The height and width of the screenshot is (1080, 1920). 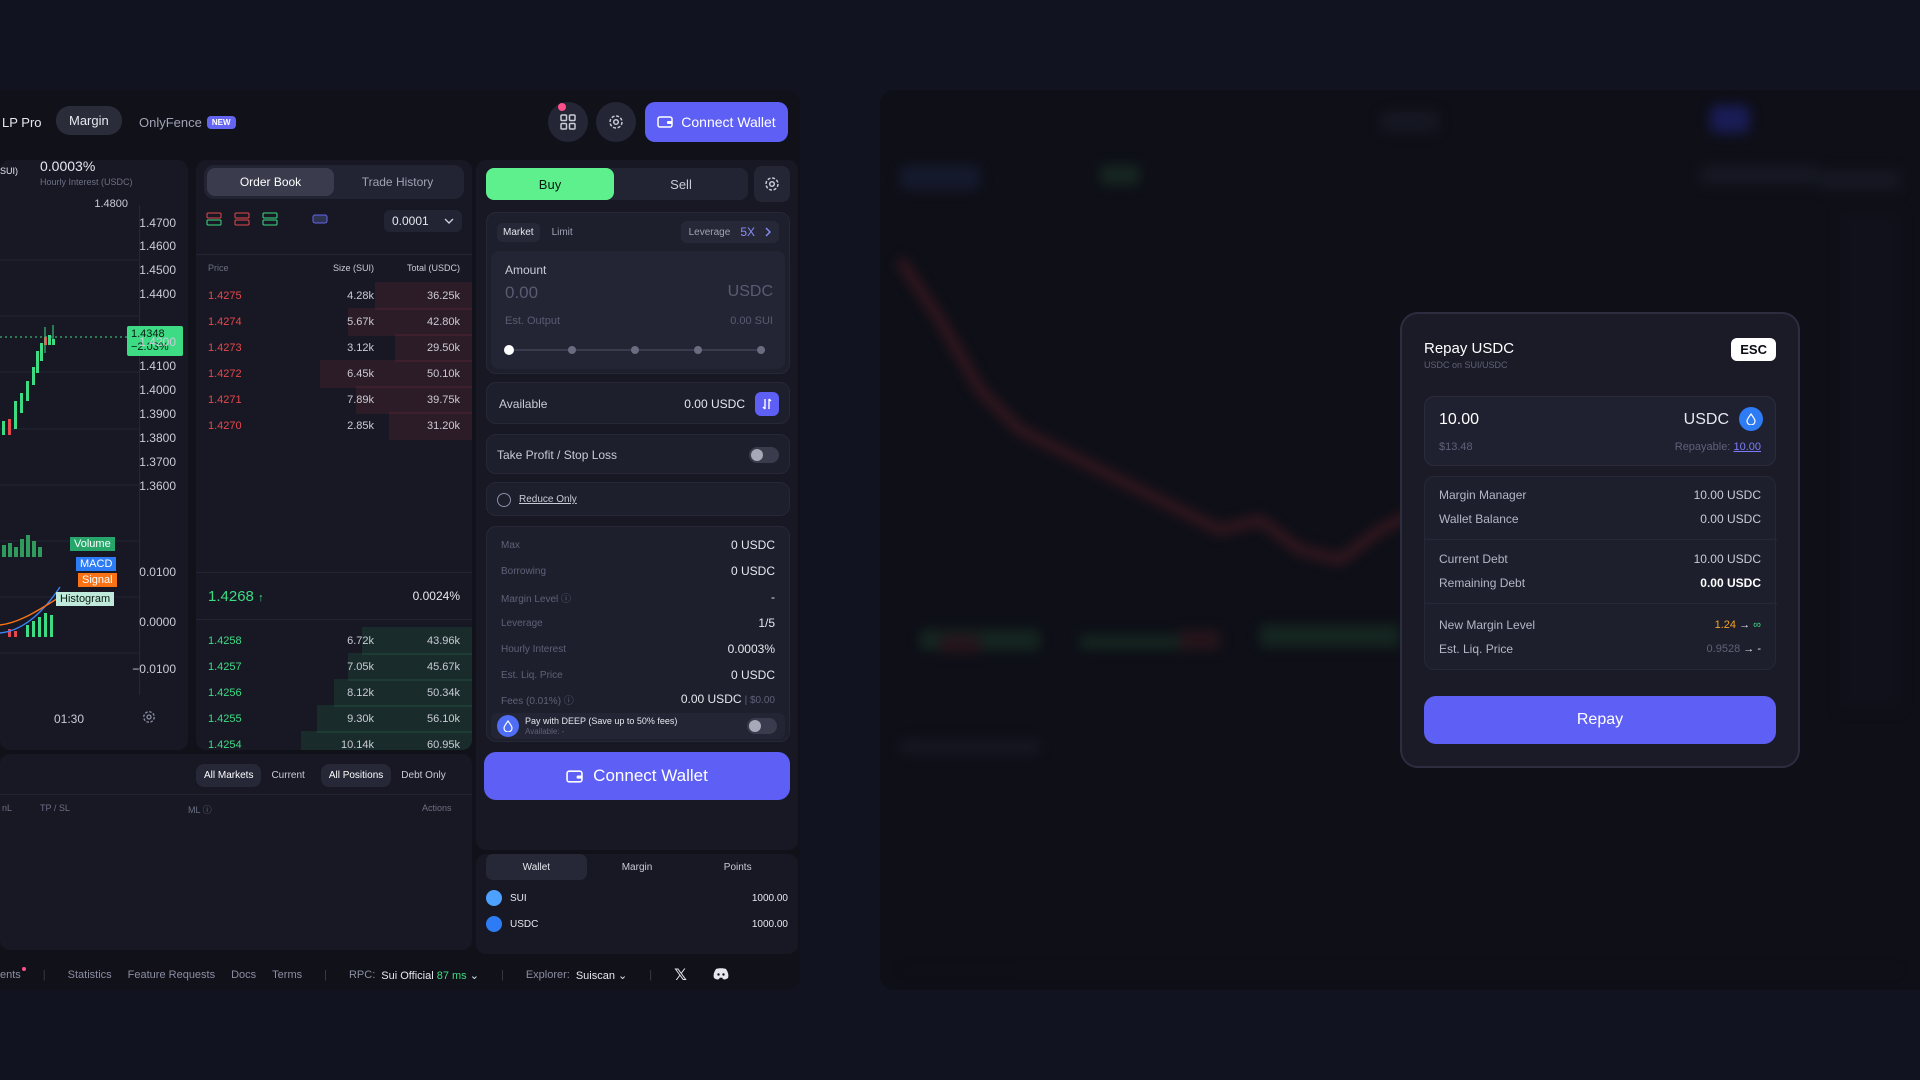 What do you see at coordinates (242, 219) in the screenshot?
I see `view-asks-icon` at bounding box center [242, 219].